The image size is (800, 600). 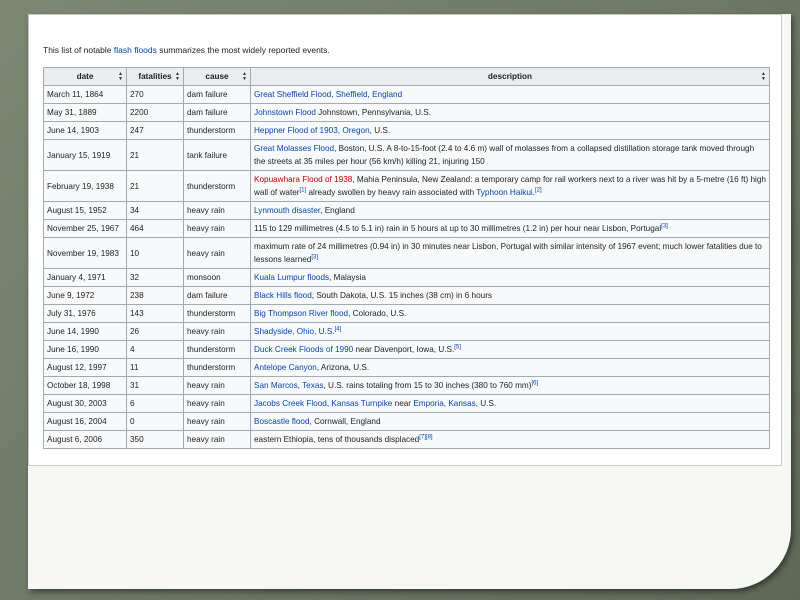 What do you see at coordinates (510, 367) in the screenshot?
I see `cell-description: Antelope Canyon, Arizona, U.S.` at bounding box center [510, 367].